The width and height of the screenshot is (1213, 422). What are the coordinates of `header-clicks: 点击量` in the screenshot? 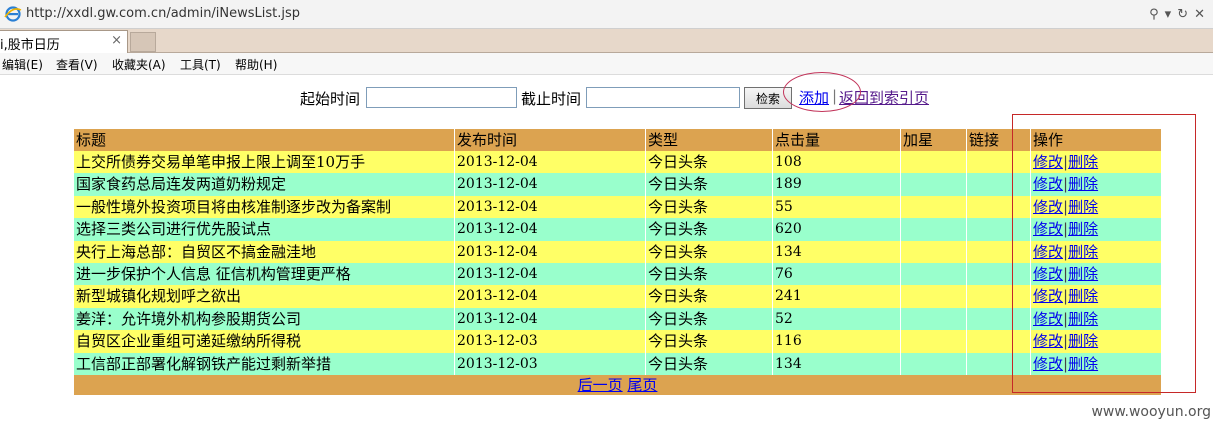 It's located at (837, 140).